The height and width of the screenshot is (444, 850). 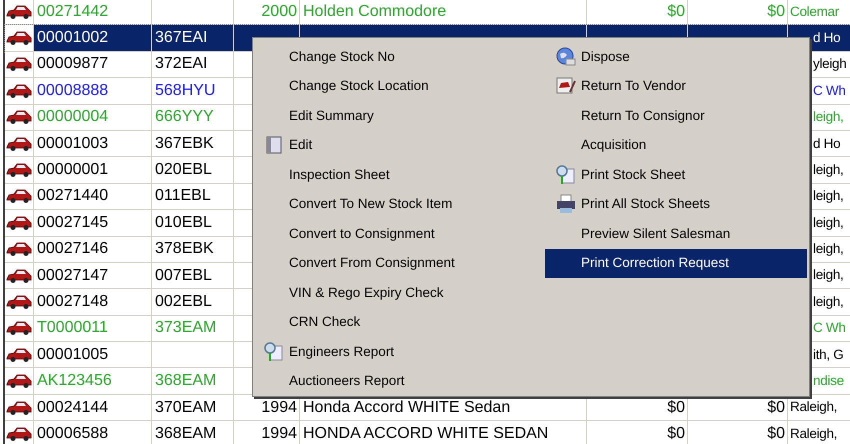 I want to click on rego: 002EBL, so click(x=183, y=302).